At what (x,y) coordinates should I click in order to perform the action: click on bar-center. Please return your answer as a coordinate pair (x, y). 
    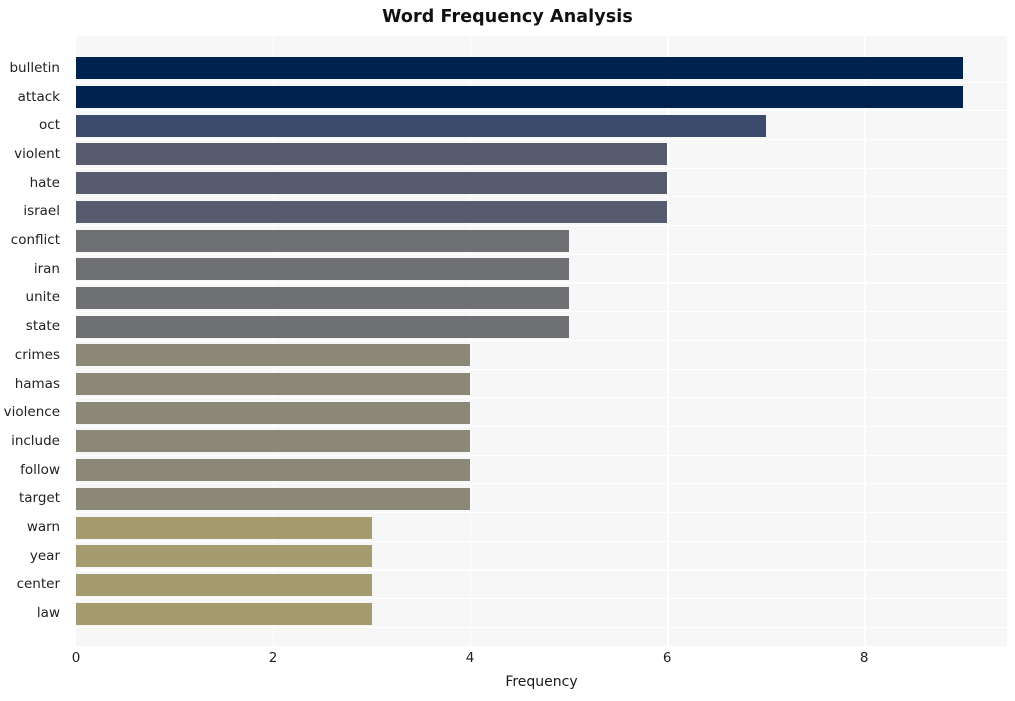
    Looking at the image, I should click on (224, 584).